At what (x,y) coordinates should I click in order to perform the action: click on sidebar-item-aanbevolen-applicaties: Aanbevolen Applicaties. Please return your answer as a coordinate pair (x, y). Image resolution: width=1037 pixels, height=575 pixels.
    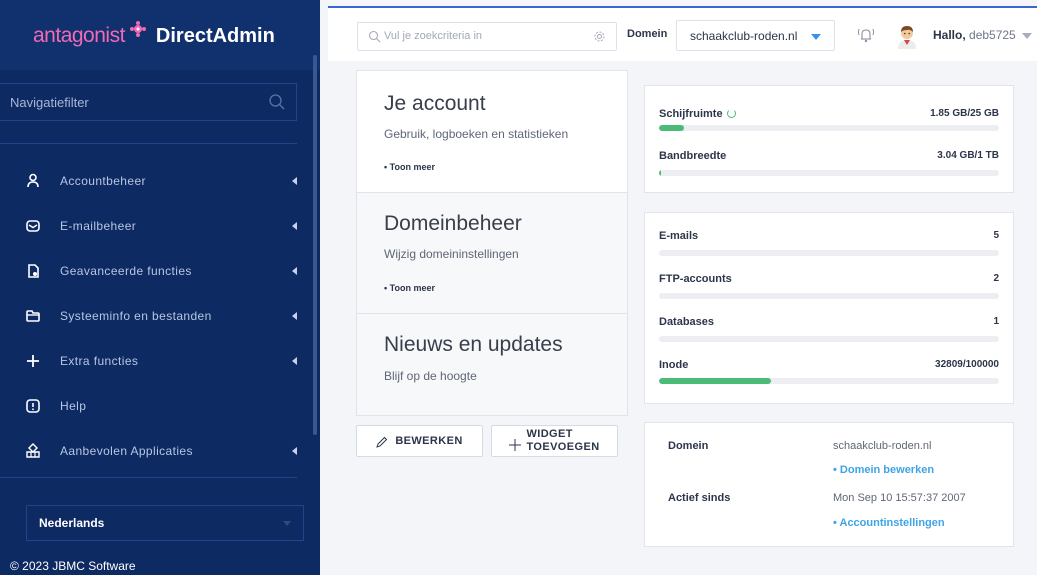
    Looking at the image, I should click on (152, 450).